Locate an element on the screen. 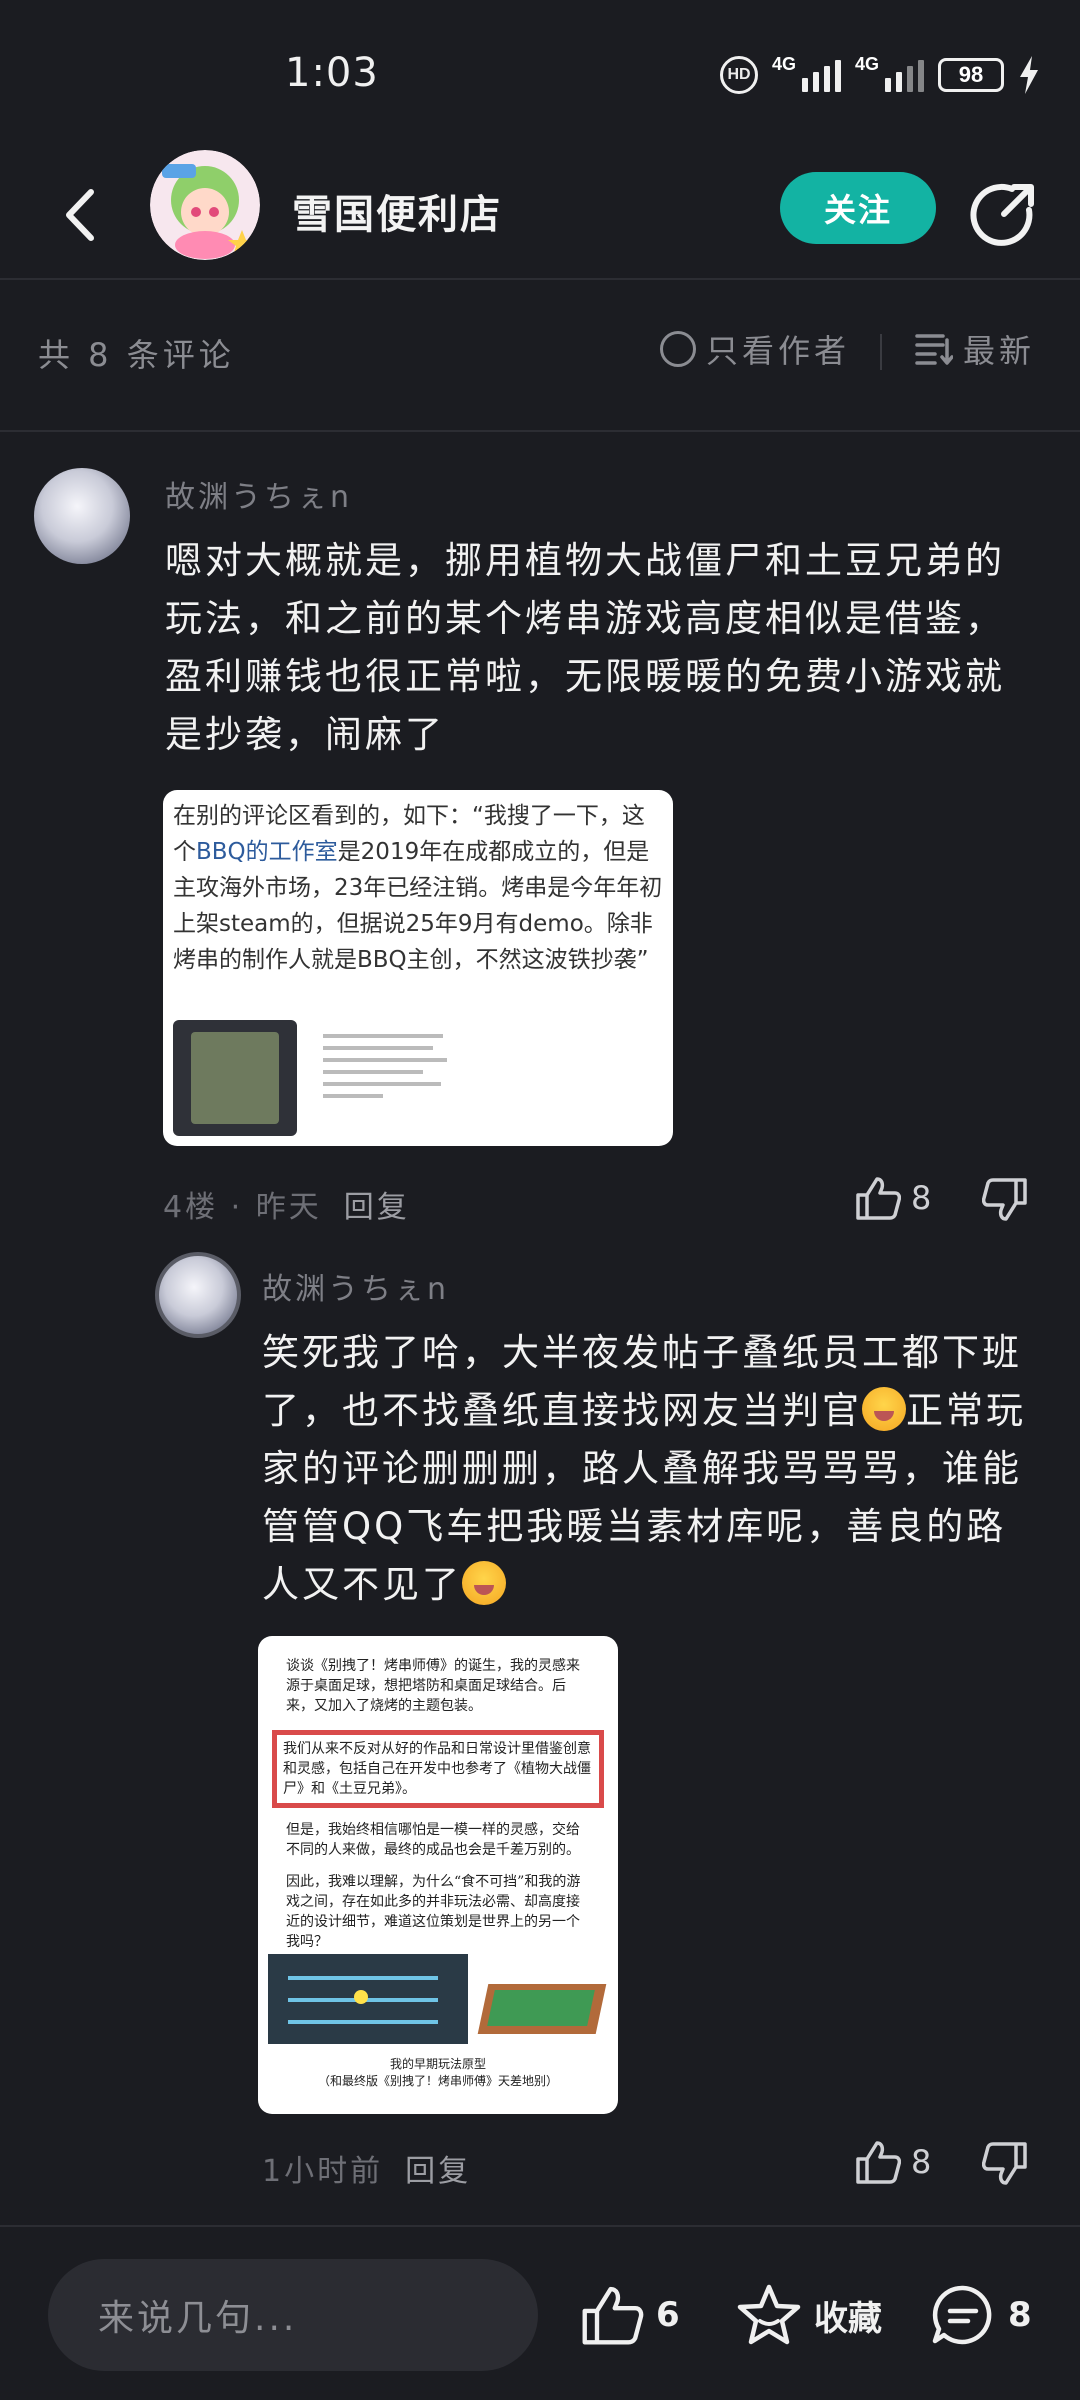  share-button is located at coordinates (1003, 215).